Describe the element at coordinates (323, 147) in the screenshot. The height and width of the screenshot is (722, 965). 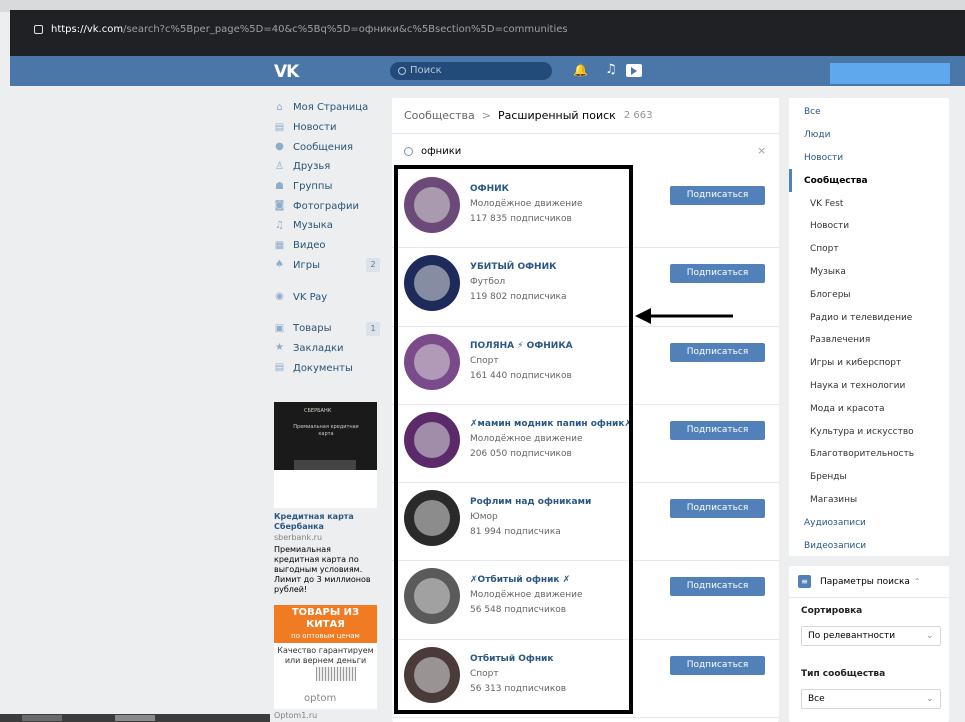
I see `sidebar-item-label: Сообщения` at that location.